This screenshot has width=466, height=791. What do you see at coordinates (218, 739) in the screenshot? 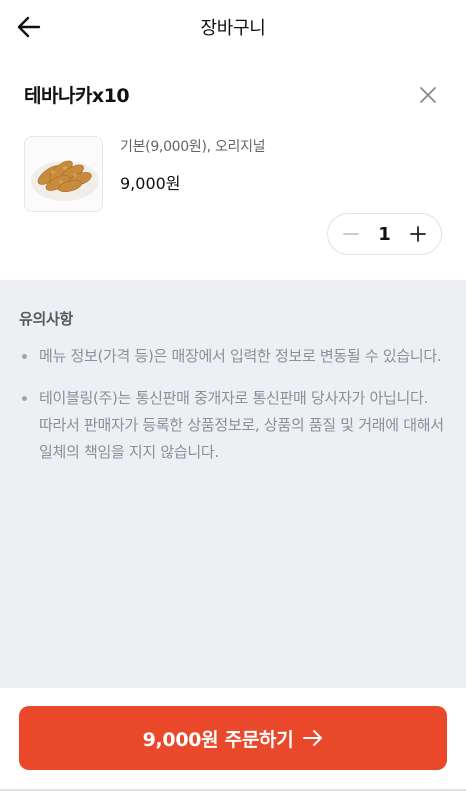
I see `order-button-label: 9,000원 주문하기` at bounding box center [218, 739].